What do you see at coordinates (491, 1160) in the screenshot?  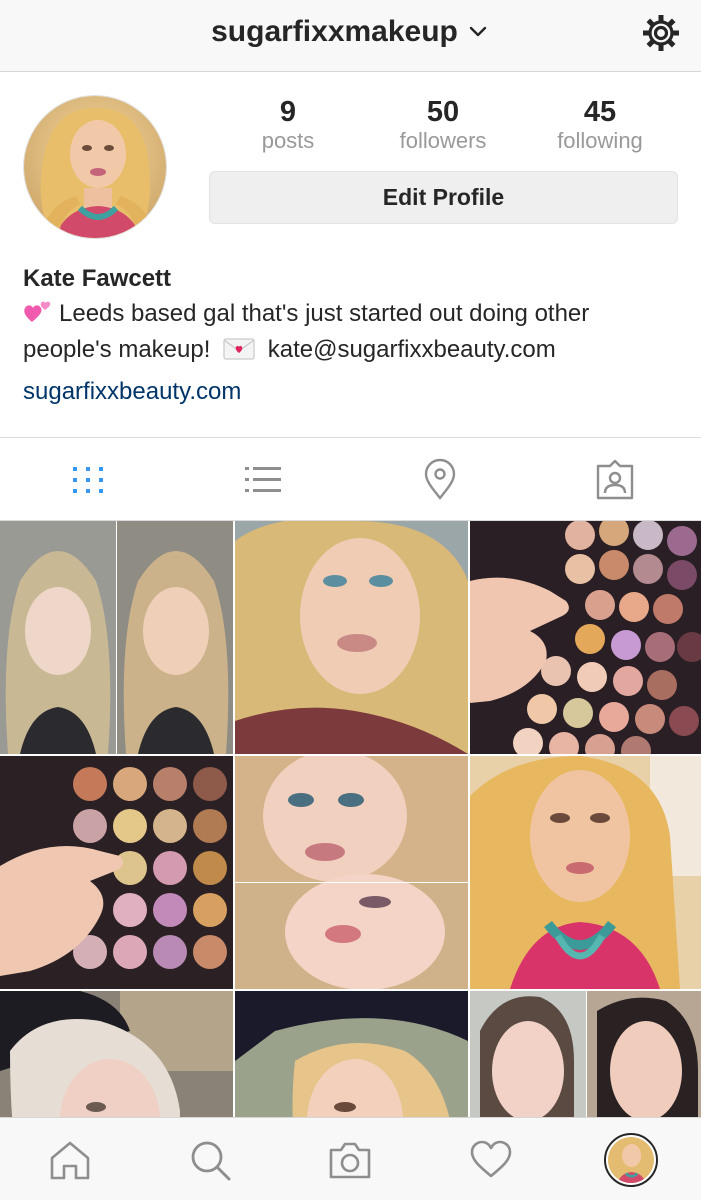 I see `heart-icon` at bounding box center [491, 1160].